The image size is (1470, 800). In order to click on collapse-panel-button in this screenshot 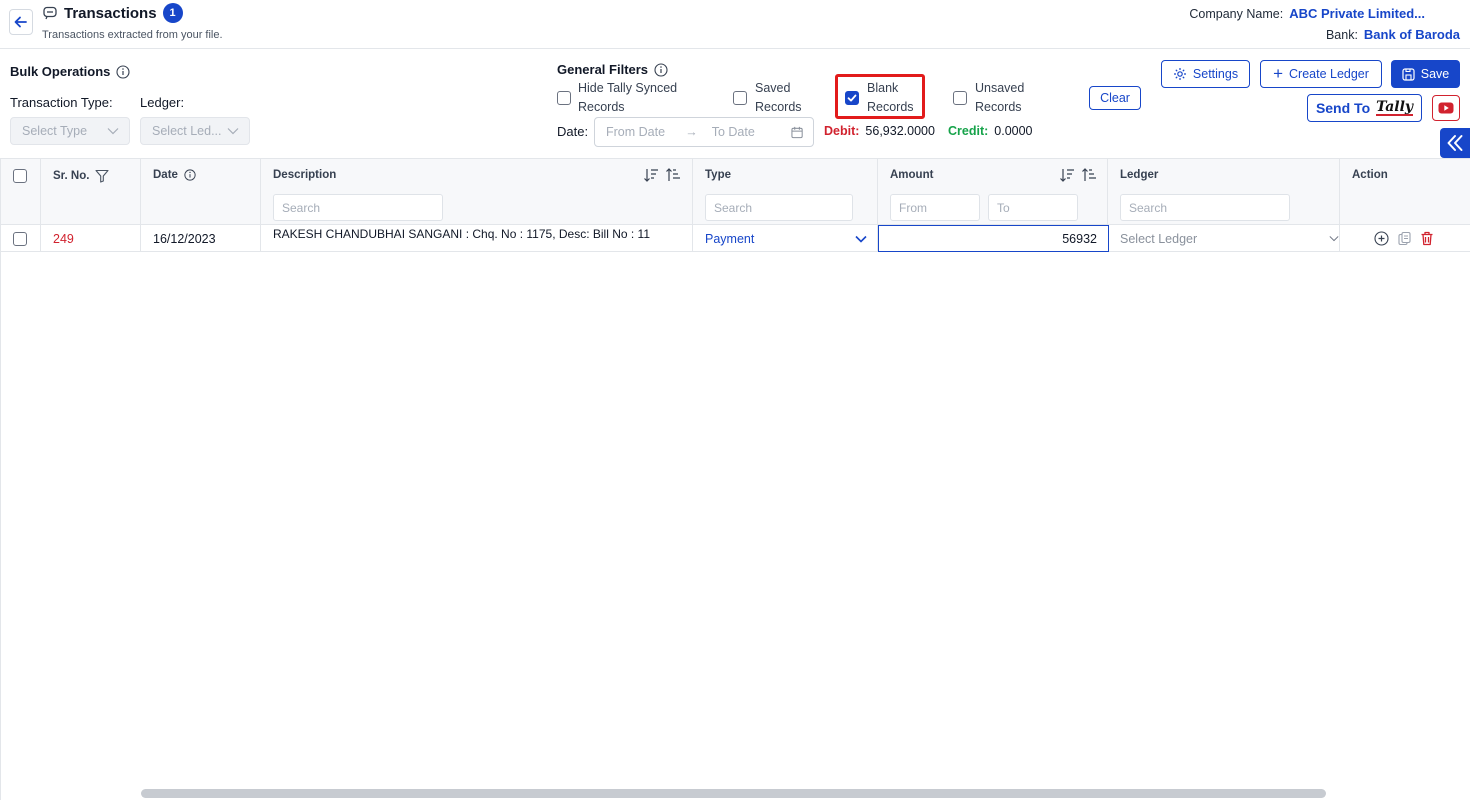, I will do `click(1455, 143)`.